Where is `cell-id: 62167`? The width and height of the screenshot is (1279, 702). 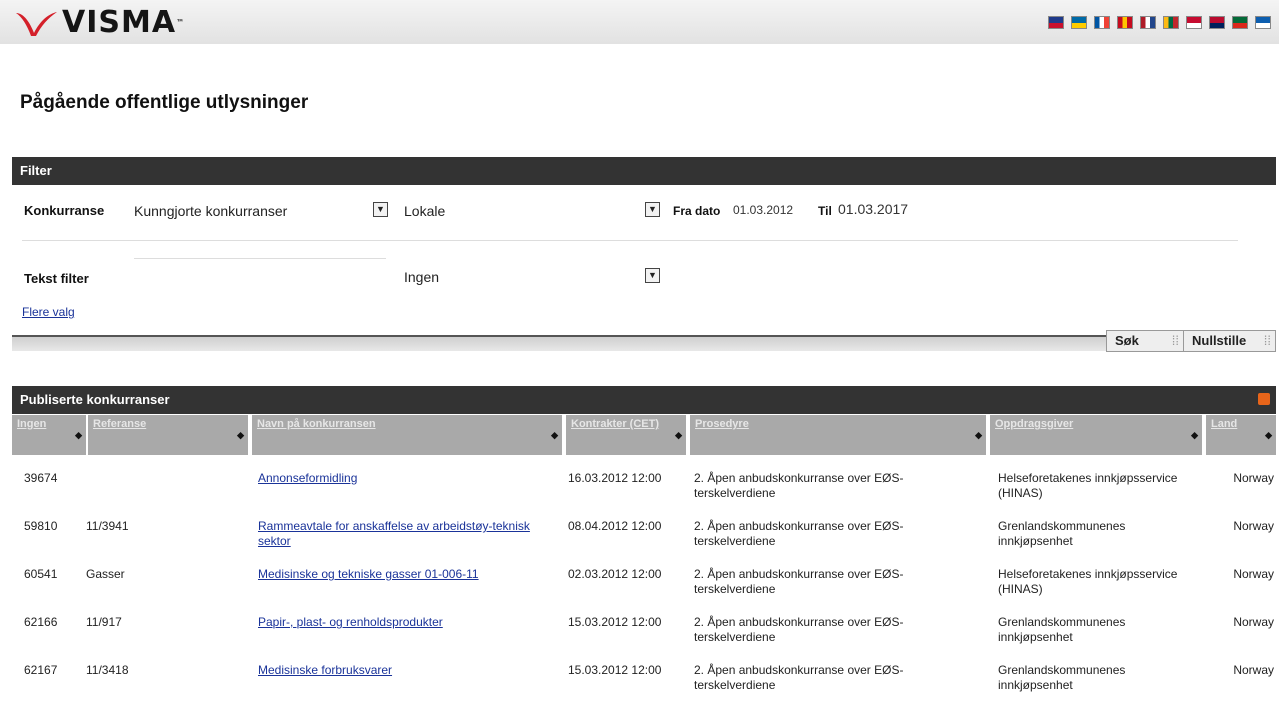
cell-id: 62167 is located at coordinates (41, 670).